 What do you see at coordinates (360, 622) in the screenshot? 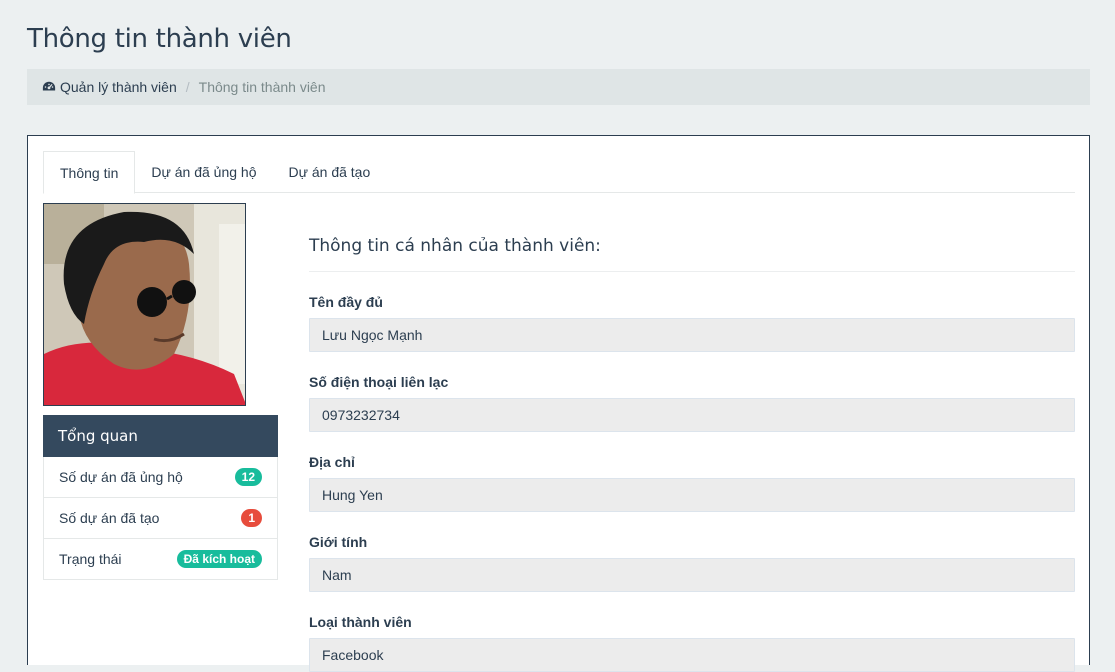
I see `member-type-label: Loại thành viên` at bounding box center [360, 622].